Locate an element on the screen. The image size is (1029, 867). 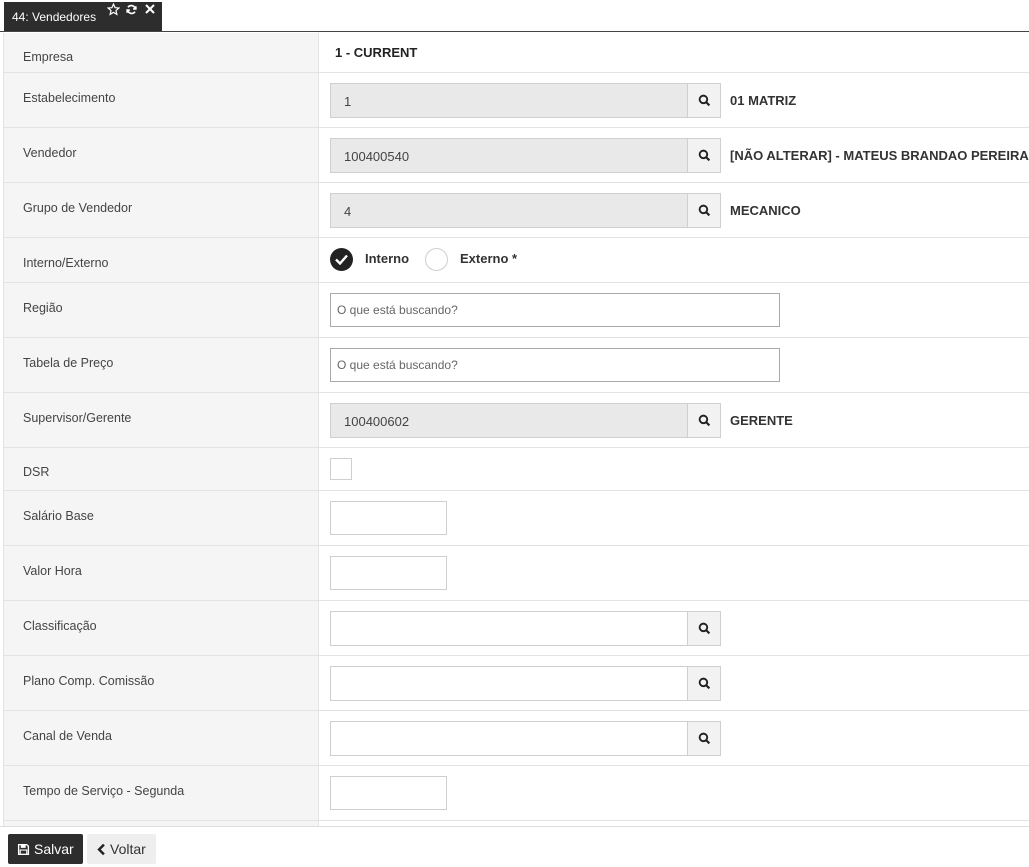
estabelecimento-input: 1 is located at coordinates (509, 100).